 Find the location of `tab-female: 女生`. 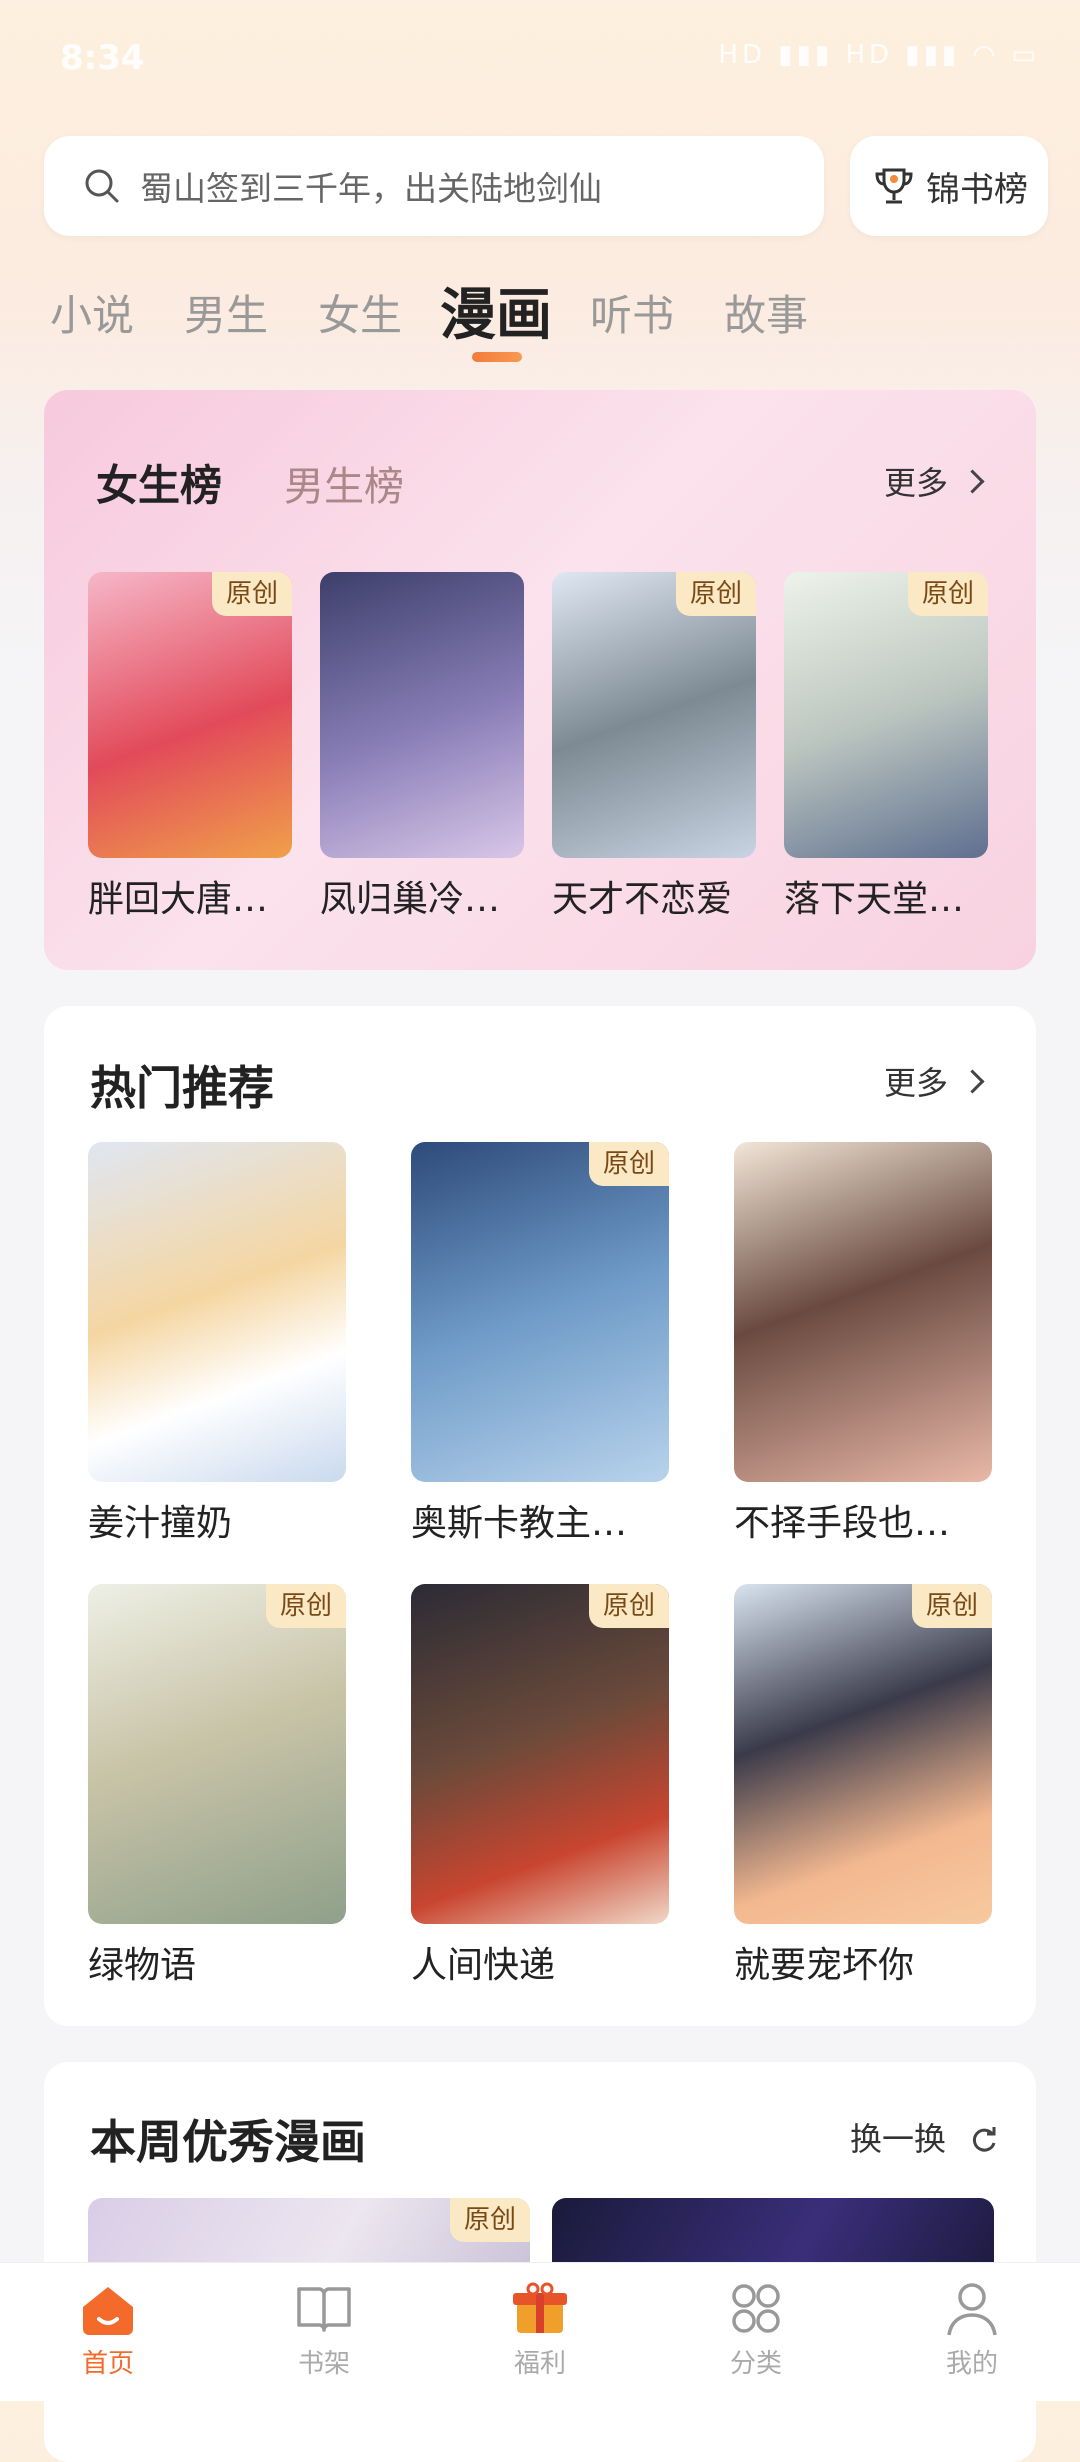

tab-female: 女生 is located at coordinates (360, 312).